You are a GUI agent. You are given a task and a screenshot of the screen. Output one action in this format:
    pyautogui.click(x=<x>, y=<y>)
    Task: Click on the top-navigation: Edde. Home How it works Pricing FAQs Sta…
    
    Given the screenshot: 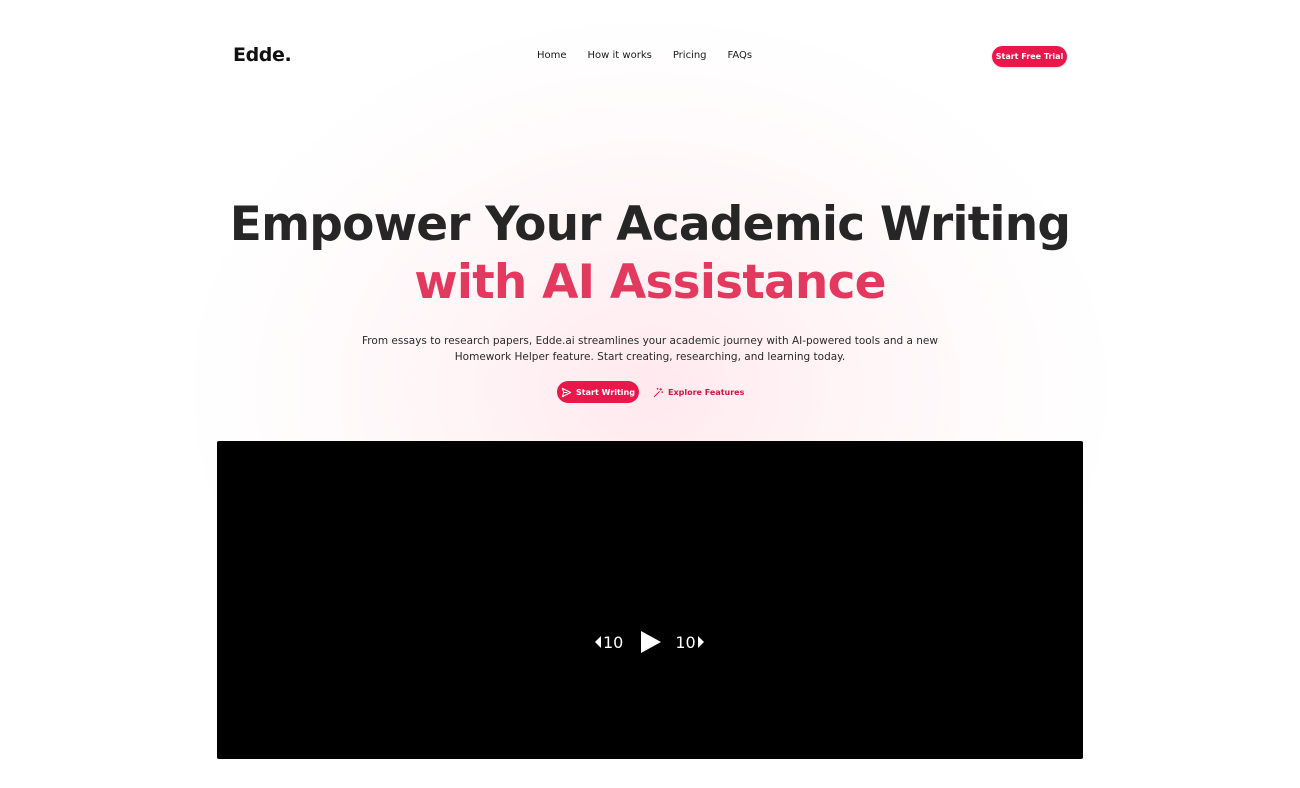 What is the action you would take?
    pyautogui.click(x=650, y=56)
    